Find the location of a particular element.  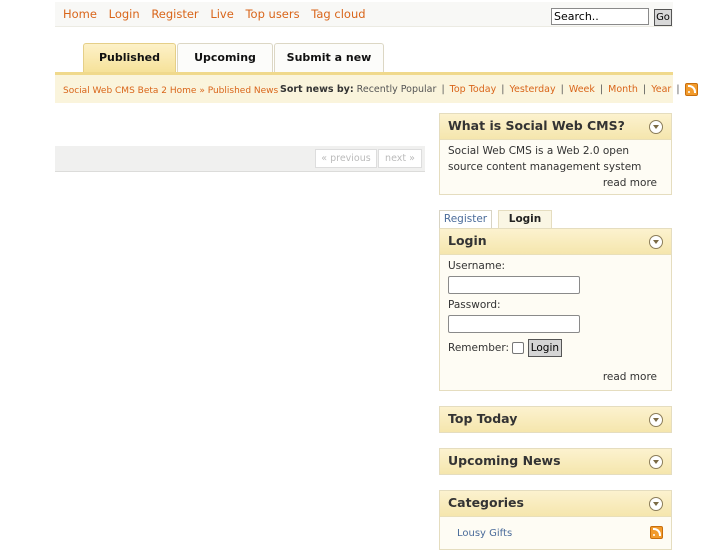

search-go-button: Go is located at coordinates (663, 17).